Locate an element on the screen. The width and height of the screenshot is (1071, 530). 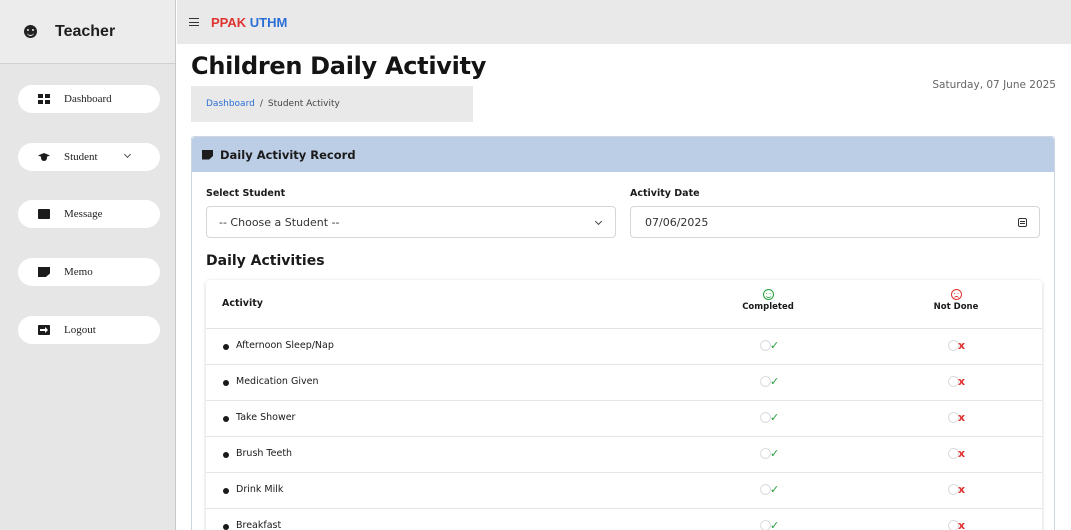
student-select-value: -- Choose a Student -- is located at coordinates (279, 222).